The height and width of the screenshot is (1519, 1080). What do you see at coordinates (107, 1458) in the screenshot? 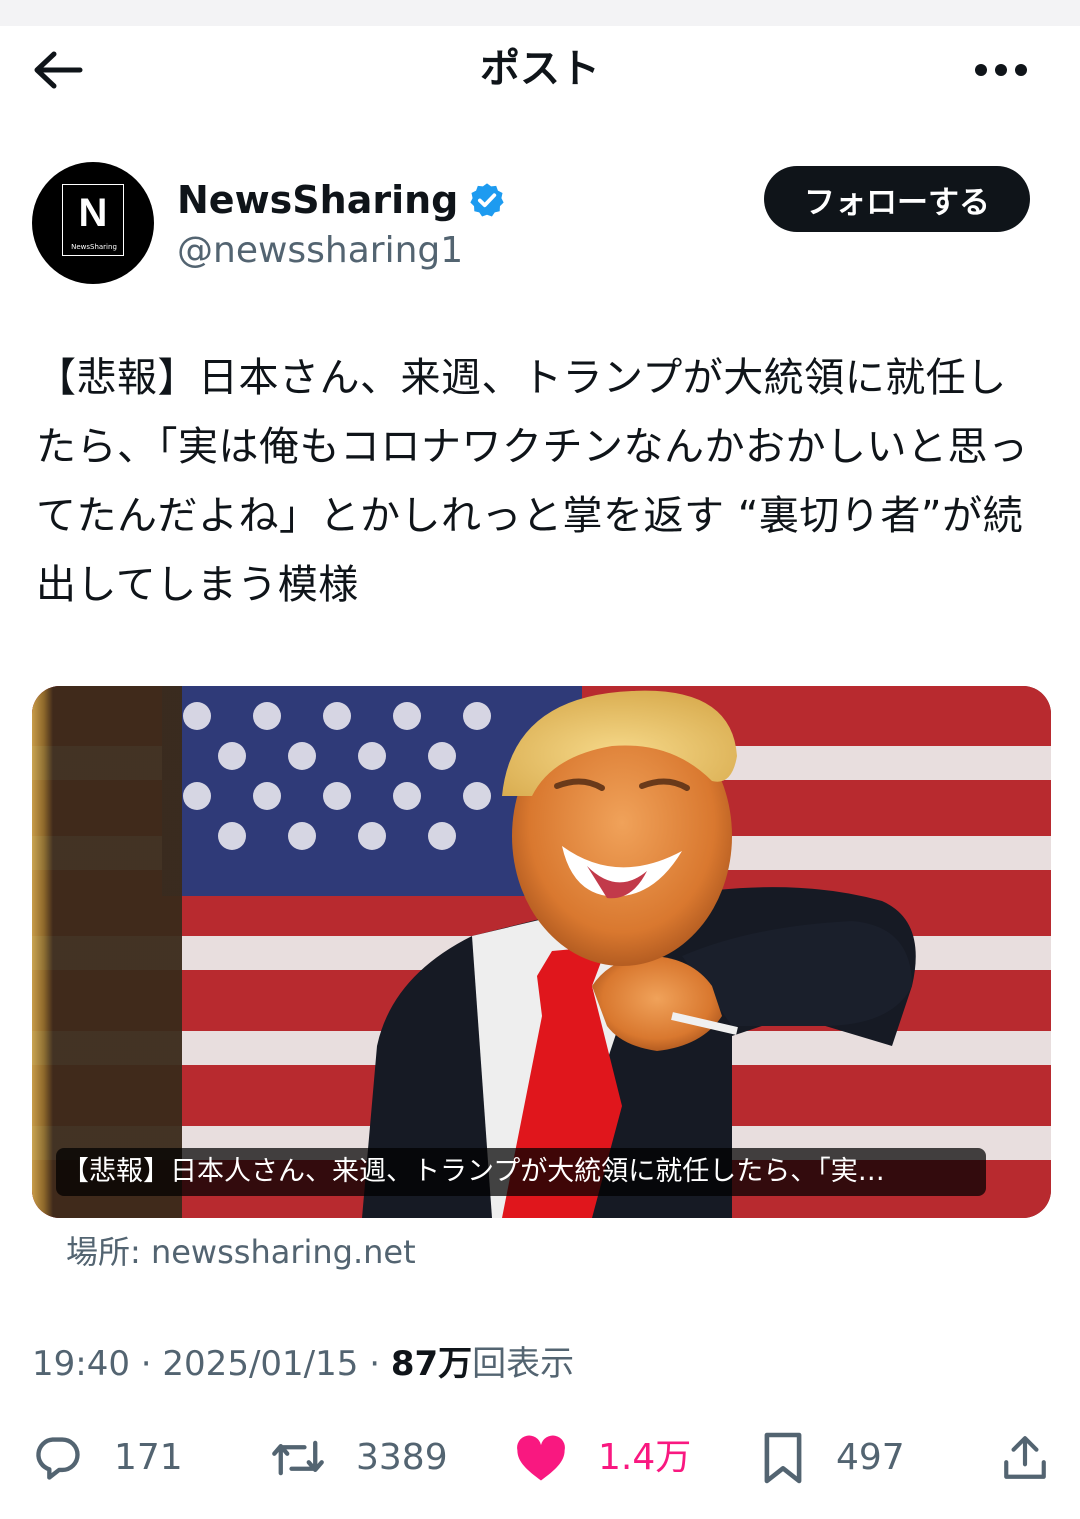
I see `reply-button: 171` at bounding box center [107, 1458].